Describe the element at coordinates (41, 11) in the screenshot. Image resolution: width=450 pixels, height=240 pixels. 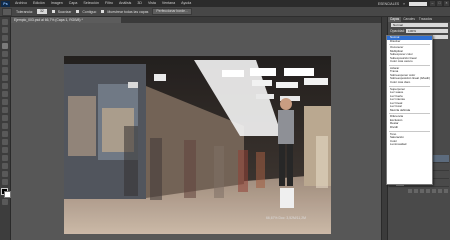
I see `tolerance-field: 32` at that location.